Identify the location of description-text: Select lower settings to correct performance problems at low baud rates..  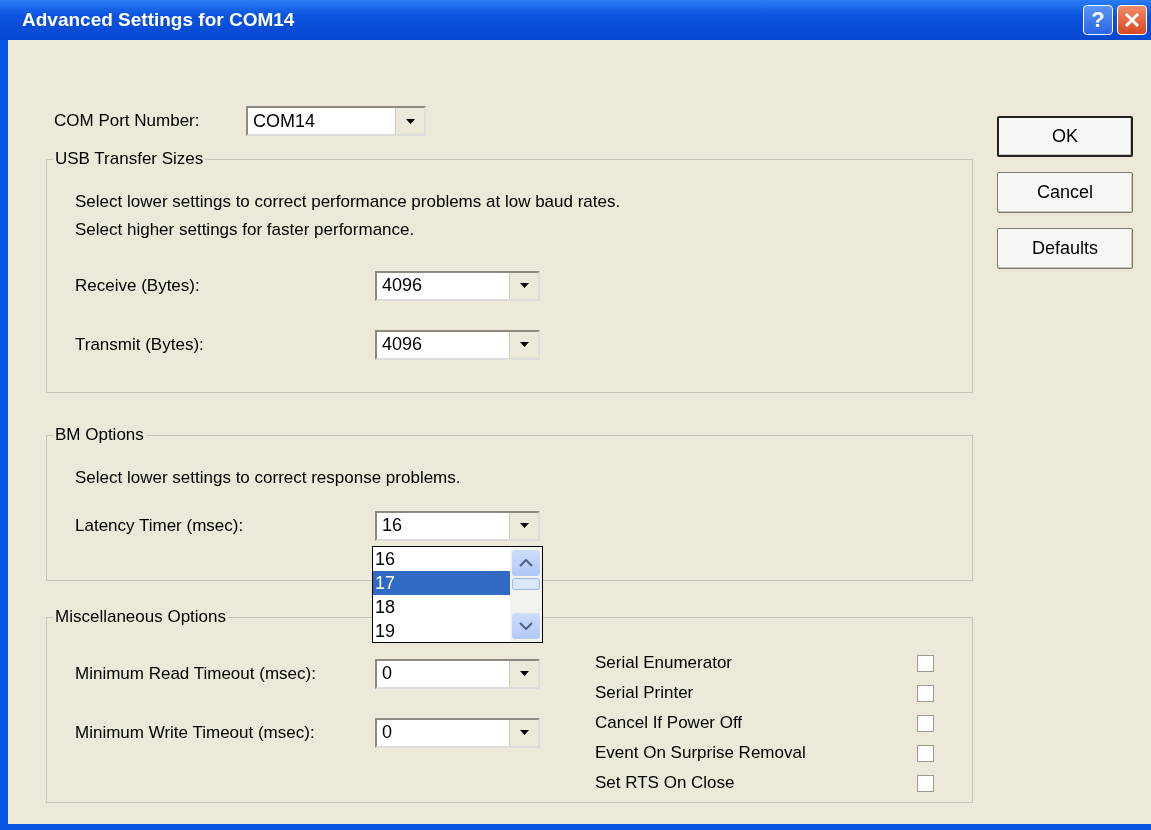
(348, 202).